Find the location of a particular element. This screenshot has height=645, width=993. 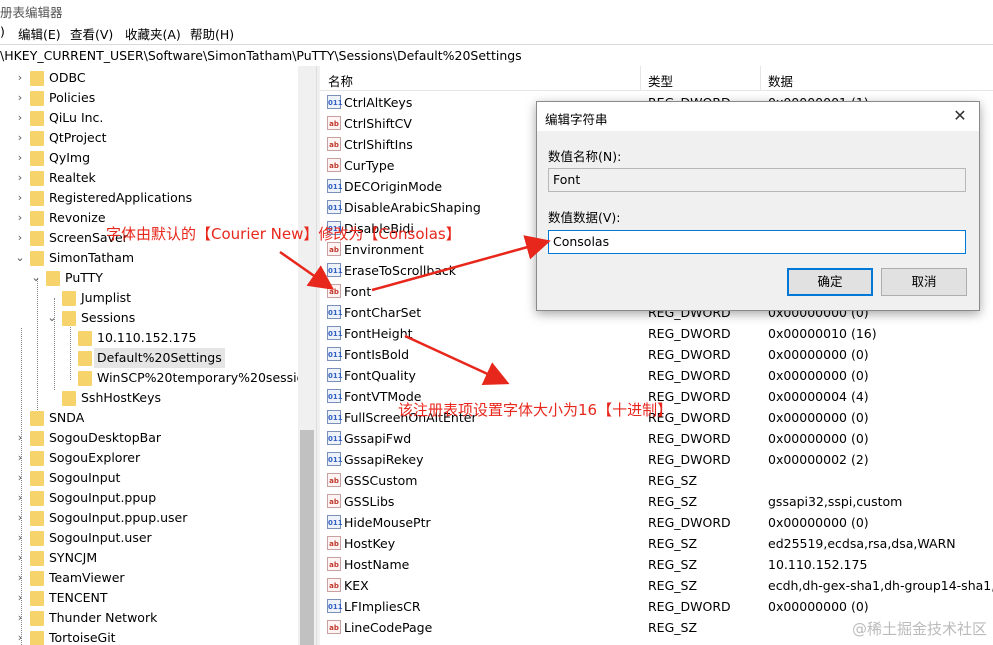

tree-item-label: SimonTatham is located at coordinates (92, 257).